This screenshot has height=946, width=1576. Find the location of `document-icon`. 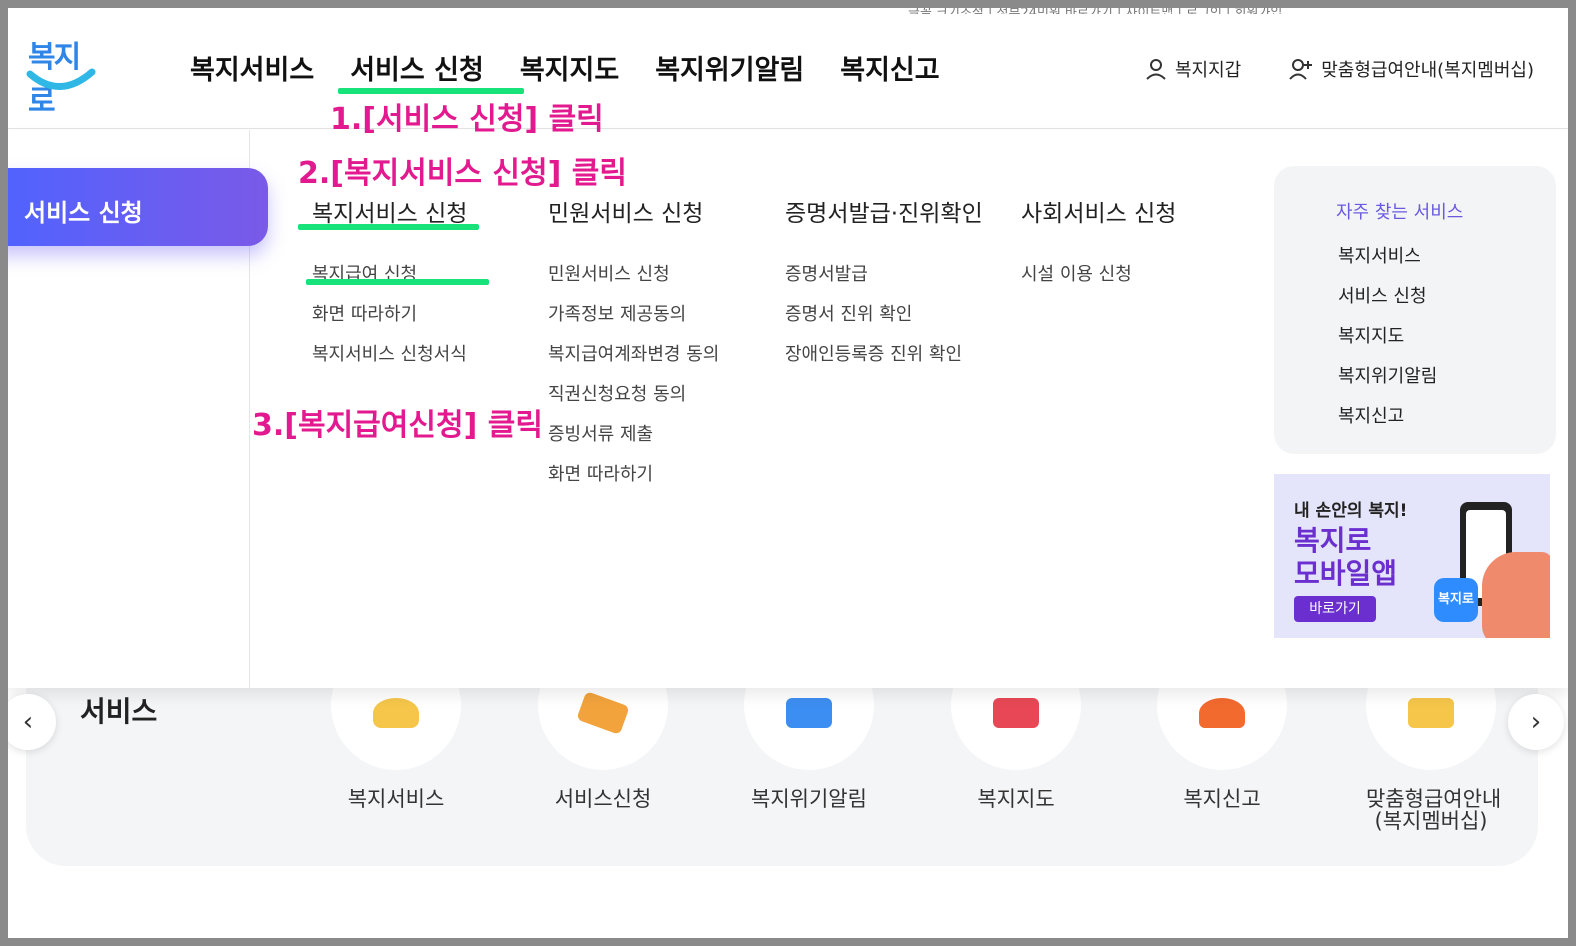

document-icon is located at coordinates (809, 713).